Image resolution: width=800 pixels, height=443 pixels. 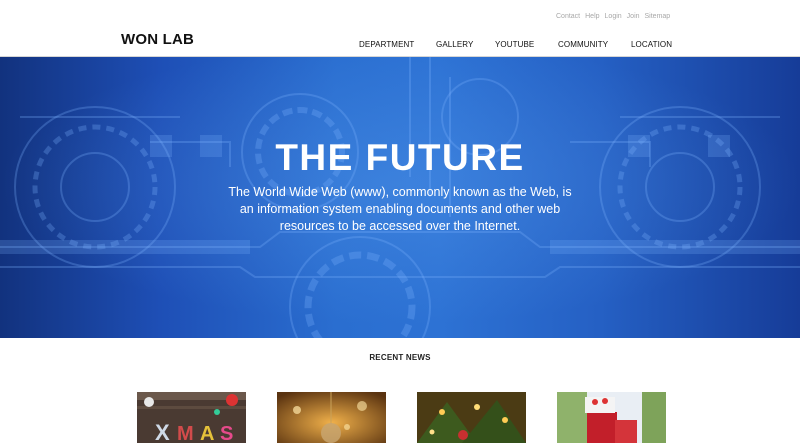 I want to click on svg-text: X, so click(x=162, y=431).